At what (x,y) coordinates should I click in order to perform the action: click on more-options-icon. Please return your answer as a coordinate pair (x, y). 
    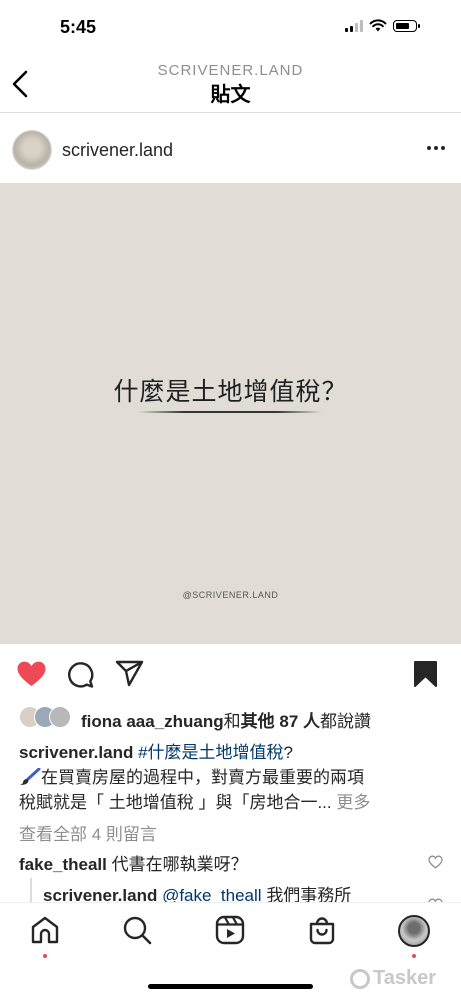
    Looking at the image, I should click on (436, 148).